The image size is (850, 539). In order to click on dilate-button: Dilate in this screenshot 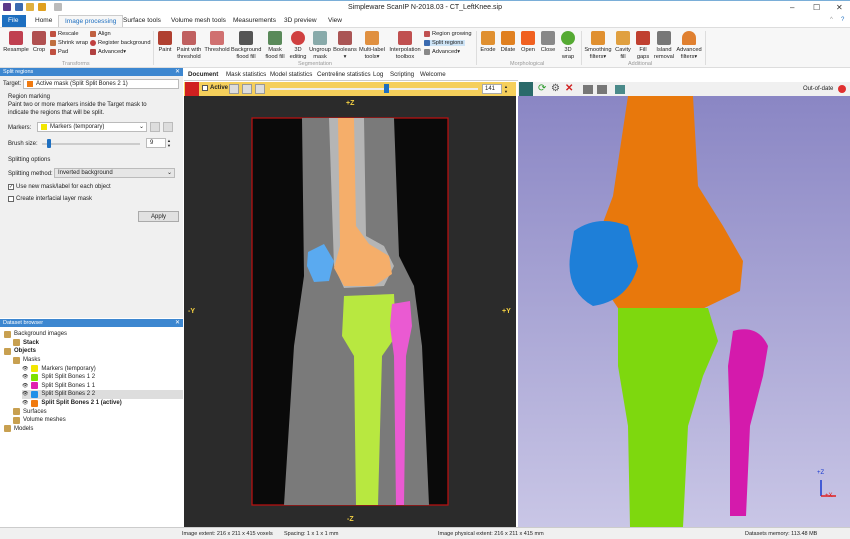, I will do `click(508, 42)`.